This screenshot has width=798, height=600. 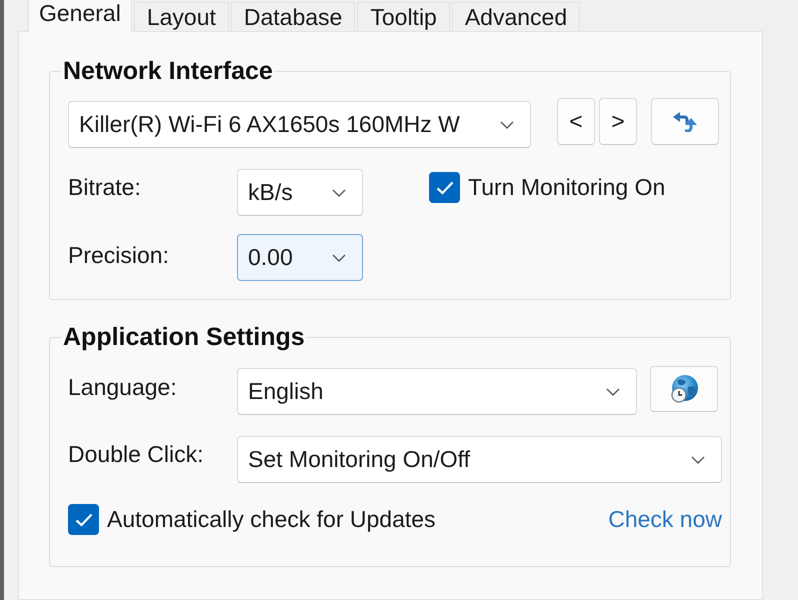 I want to click on checkbox-label: Automatically check for Updates, so click(x=271, y=519).